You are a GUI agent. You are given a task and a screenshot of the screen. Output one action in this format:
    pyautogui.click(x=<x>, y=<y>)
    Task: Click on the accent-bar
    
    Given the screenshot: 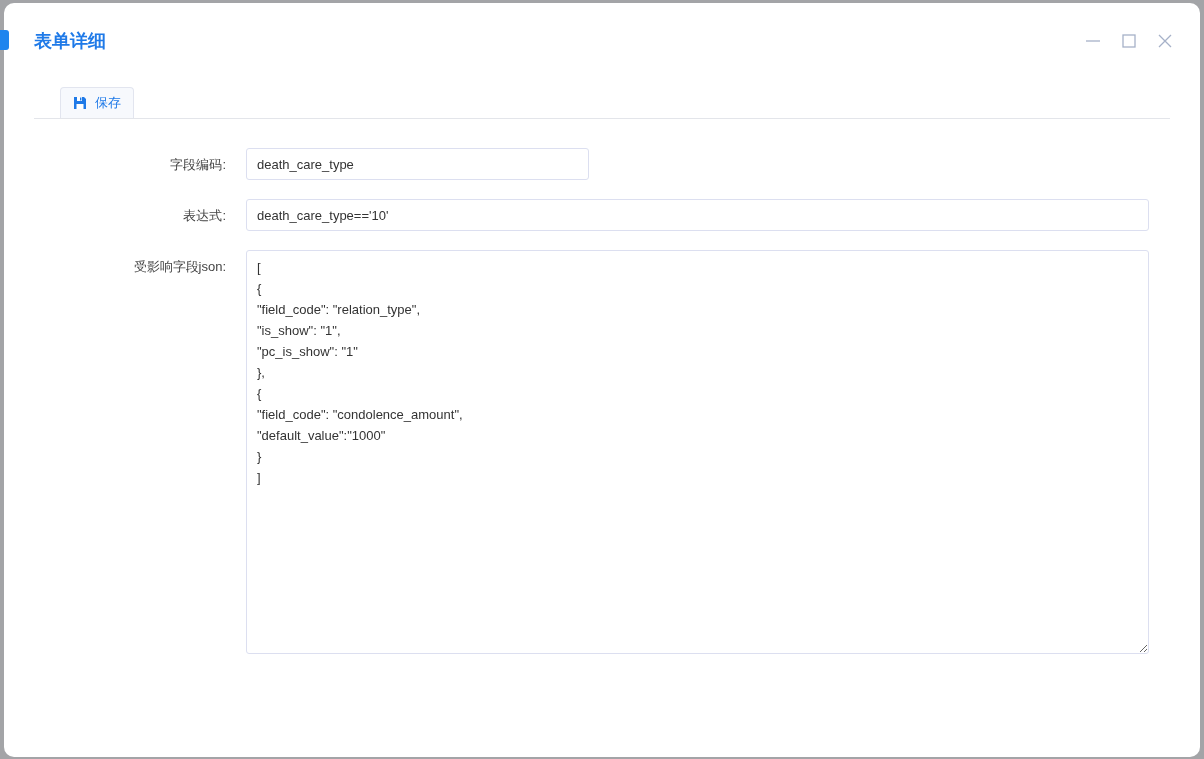 What is the action you would take?
    pyautogui.click(x=4, y=40)
    